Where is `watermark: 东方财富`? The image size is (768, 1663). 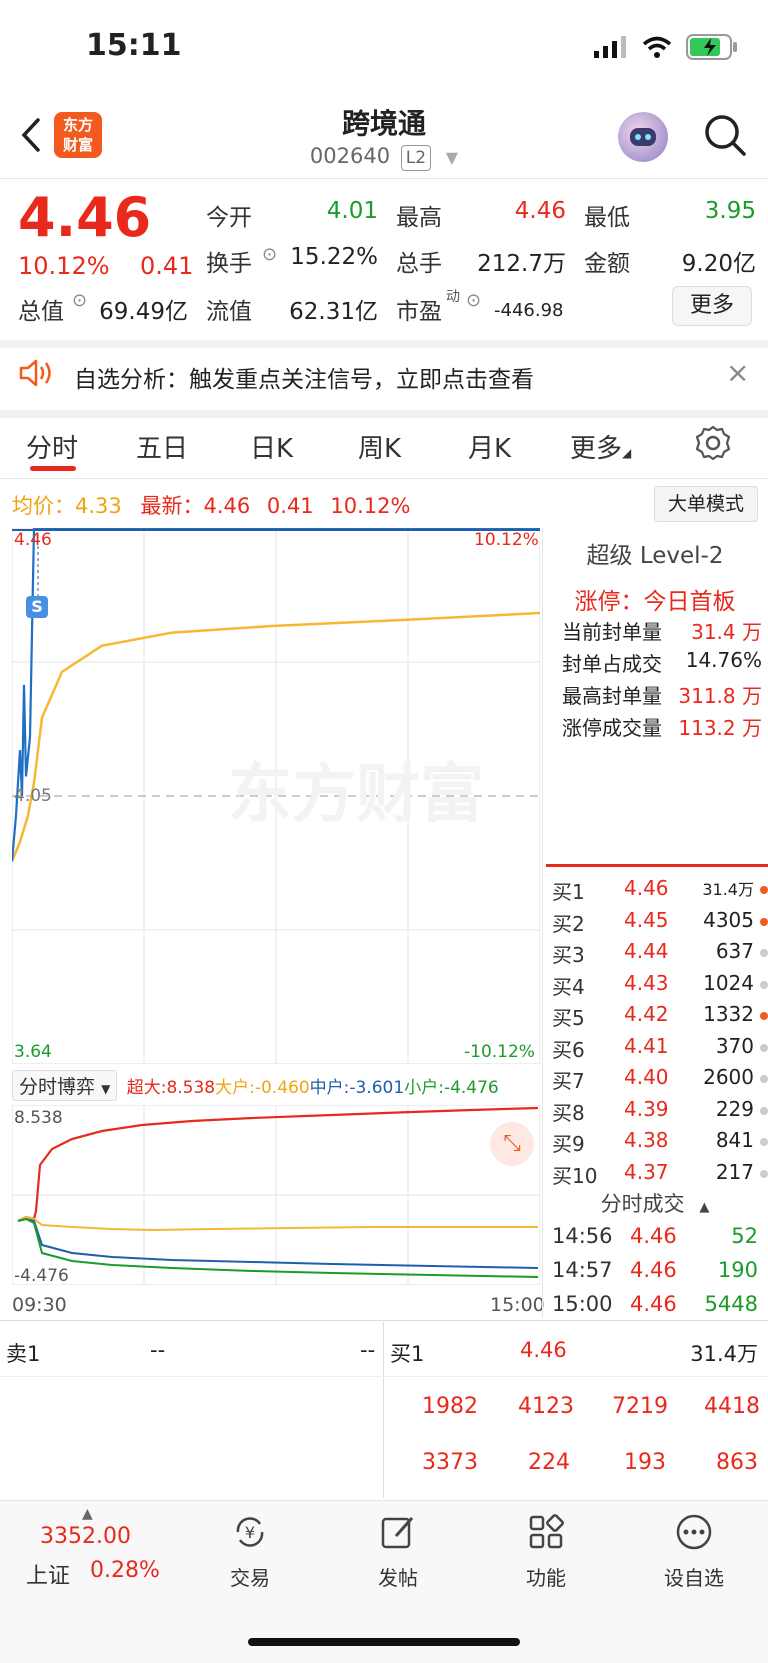
watermark: 东方财富 is located at coordinates (356, 795).